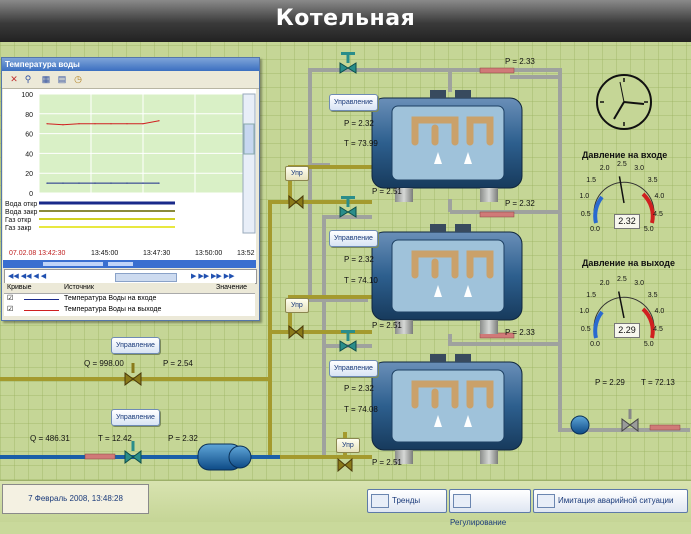 The height and width of the screenshot is (534, 691). I want to click on gauge-scale-label: 4.0, so click(659, 197).